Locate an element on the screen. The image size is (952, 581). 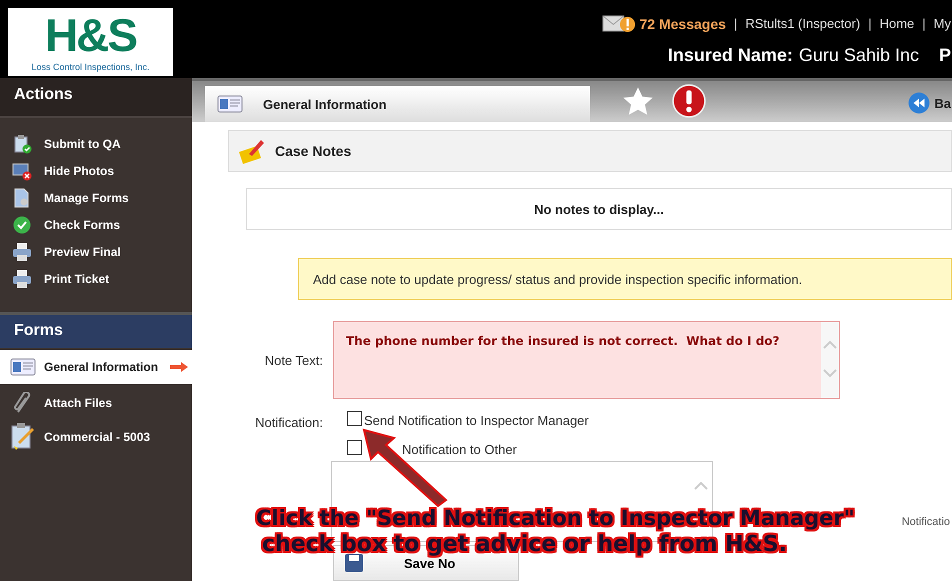
field-label: Note Text: is located at coordinates (293, 360).